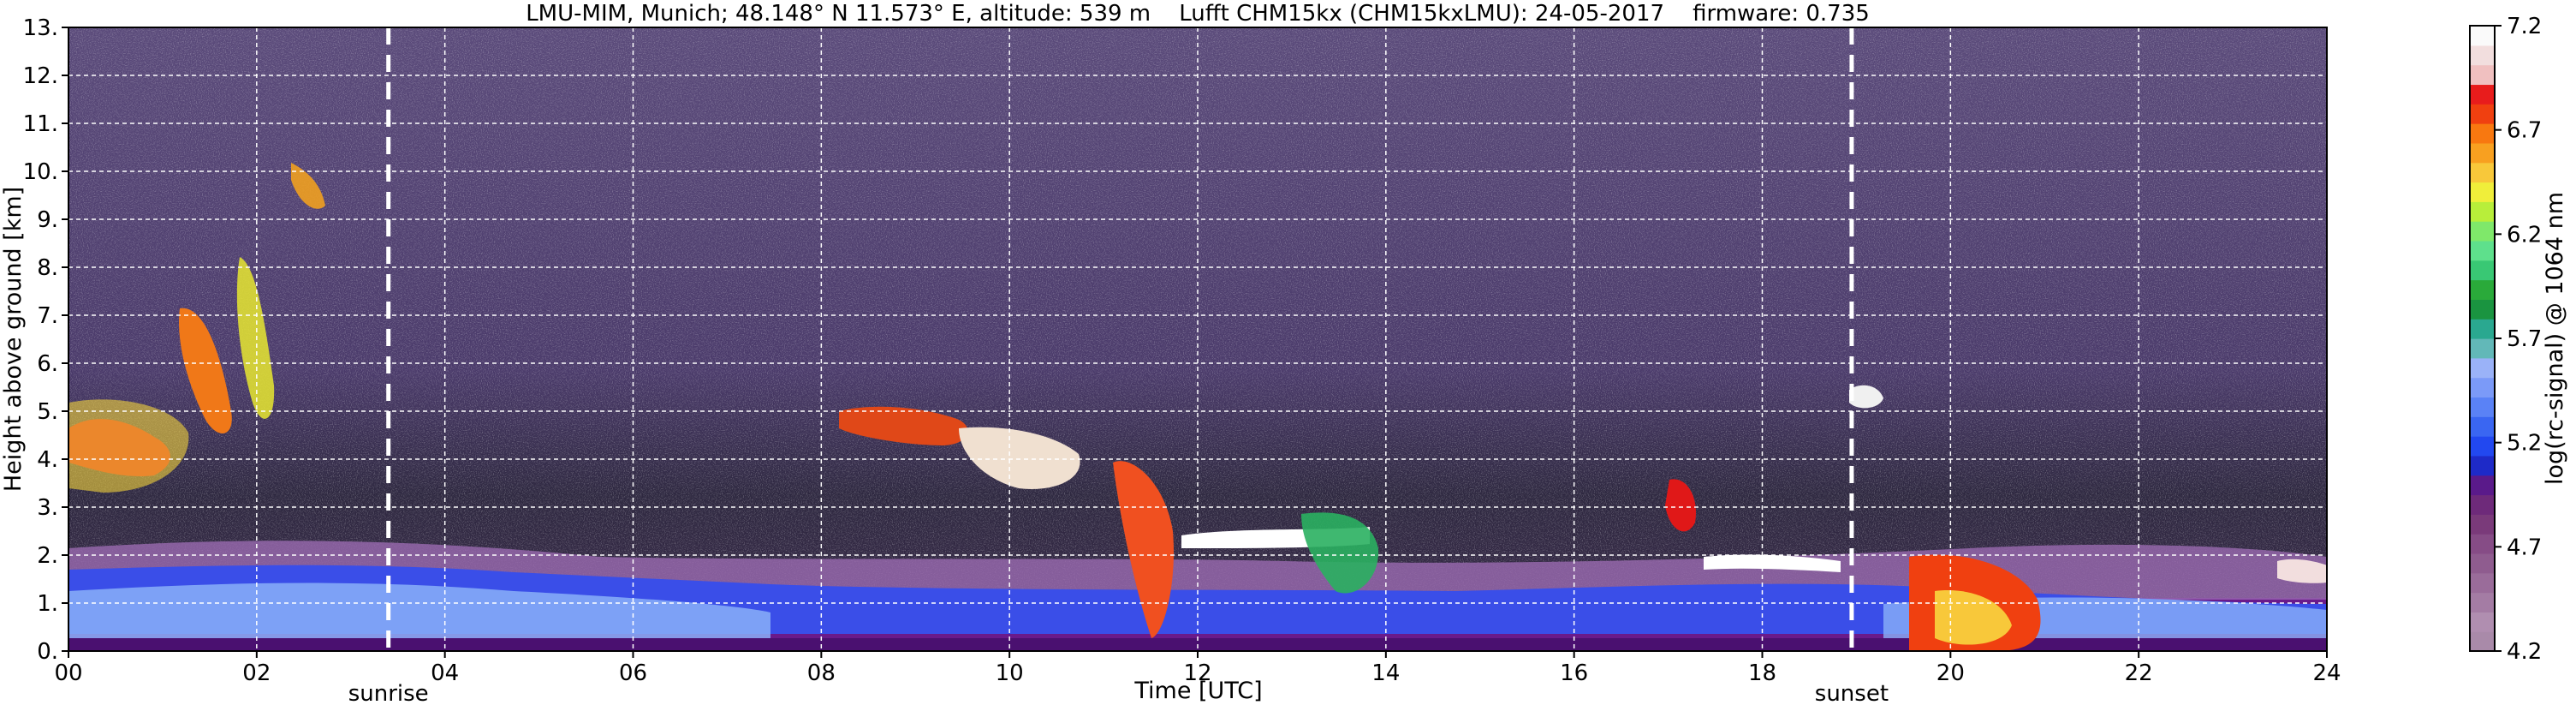  What do you see at coordinates (388, 694) in the screenshot?
I see `event-label-sunrise: sunrise` at bounding box center [388, 694].